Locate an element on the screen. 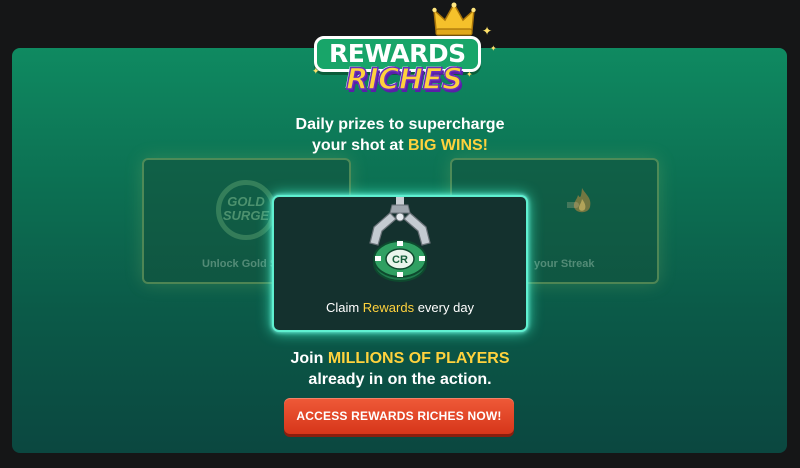  access-rewards-button: ACCESS REWARDS RICHES NOW! is located at coordinates (399, 416).